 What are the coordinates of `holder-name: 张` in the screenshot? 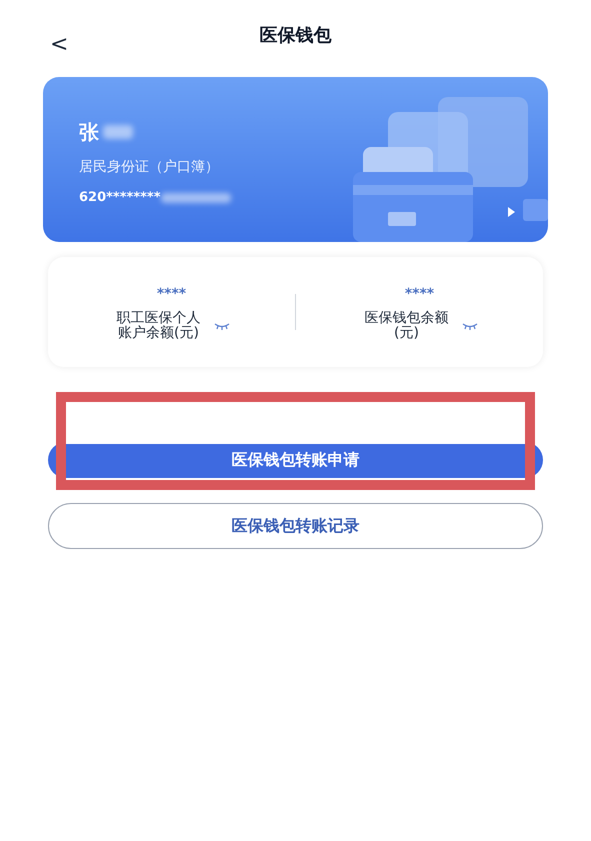 It's located at (89, 132).